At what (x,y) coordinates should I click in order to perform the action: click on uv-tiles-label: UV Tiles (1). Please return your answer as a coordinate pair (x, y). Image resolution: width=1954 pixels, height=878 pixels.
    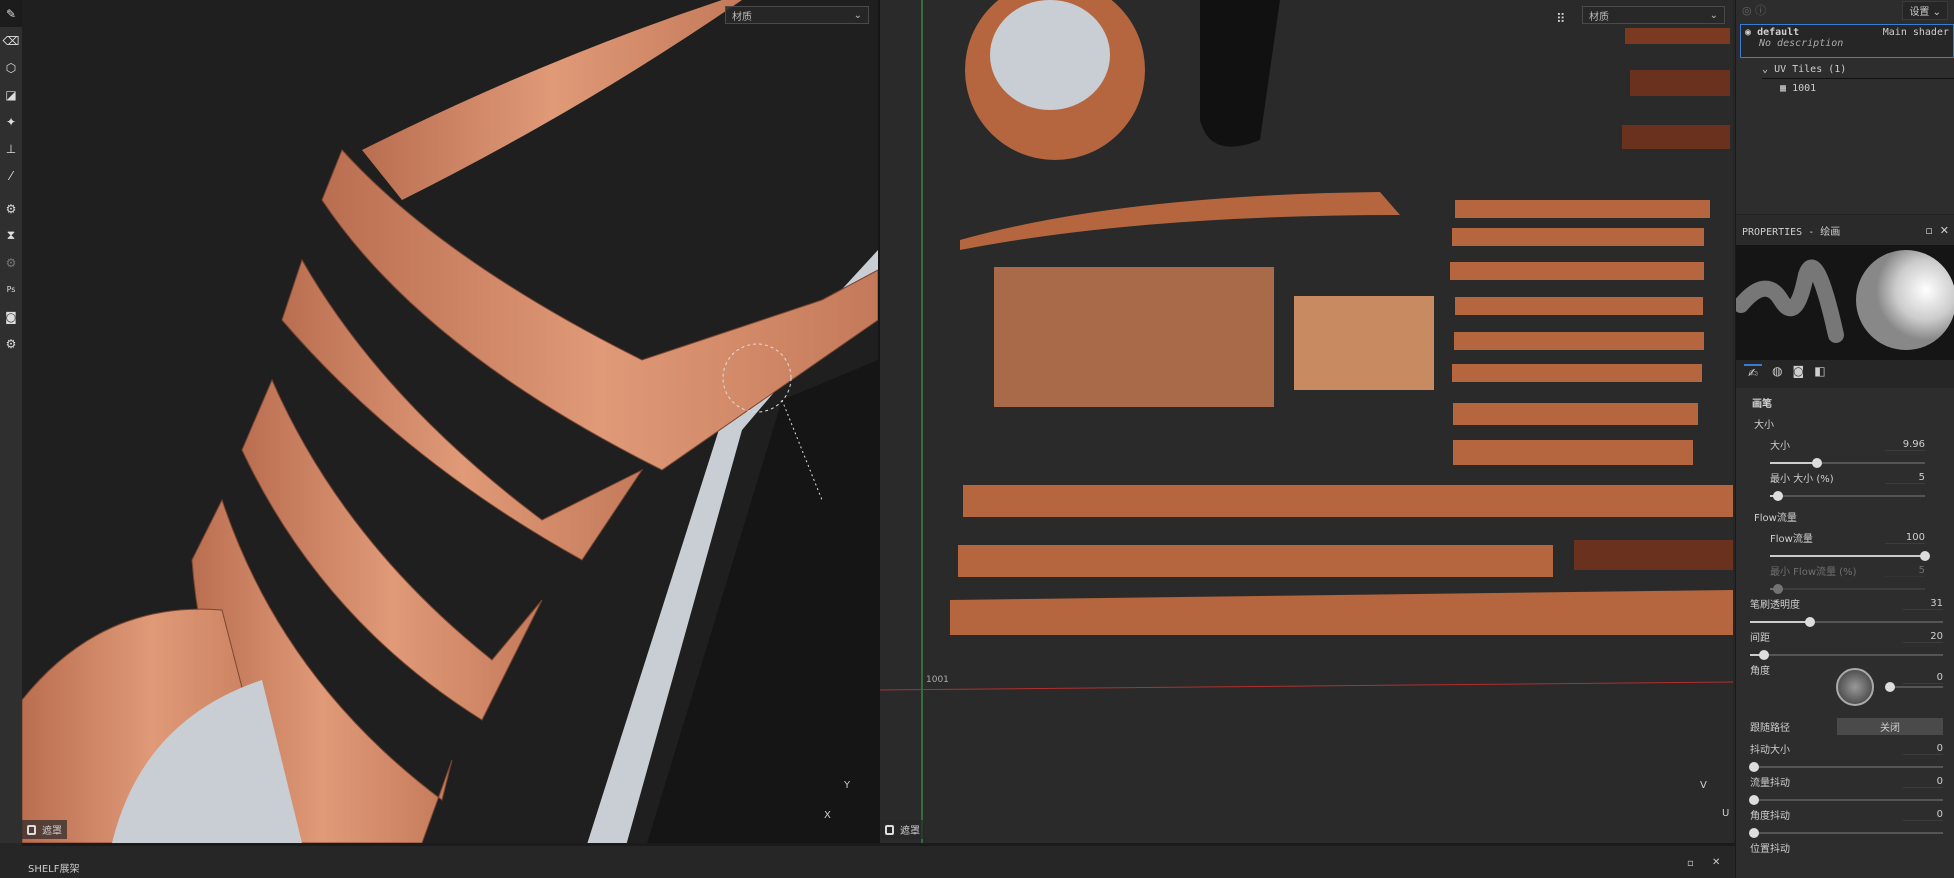
    Looking at the image, I should click on (1810, 69).